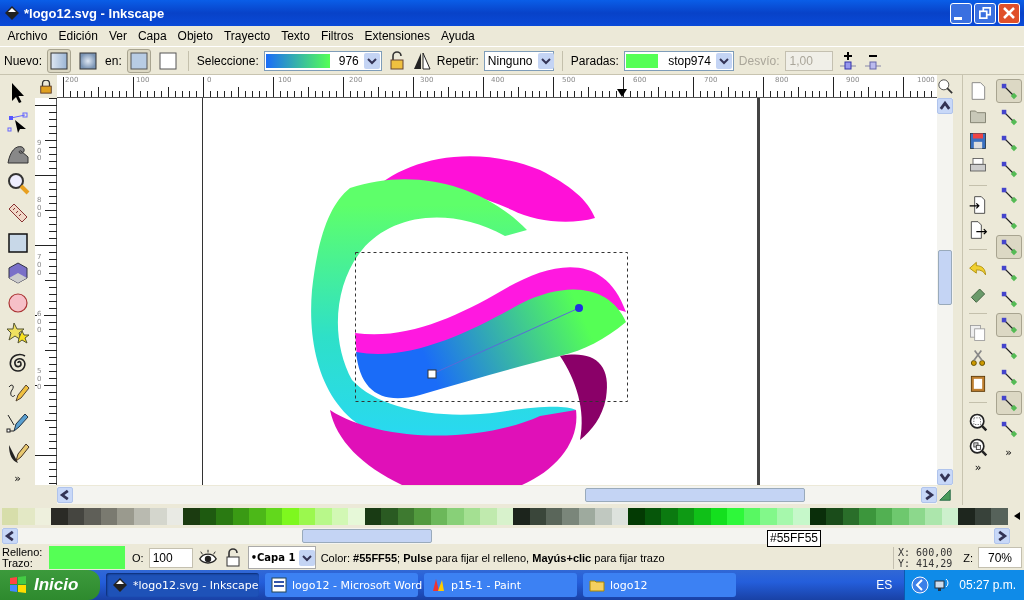 The image size is (1024, 600). What do you see at coordinates (978, 383) in the screenshot?
I see `clipboard-icon` at bounding box center [978, 383].